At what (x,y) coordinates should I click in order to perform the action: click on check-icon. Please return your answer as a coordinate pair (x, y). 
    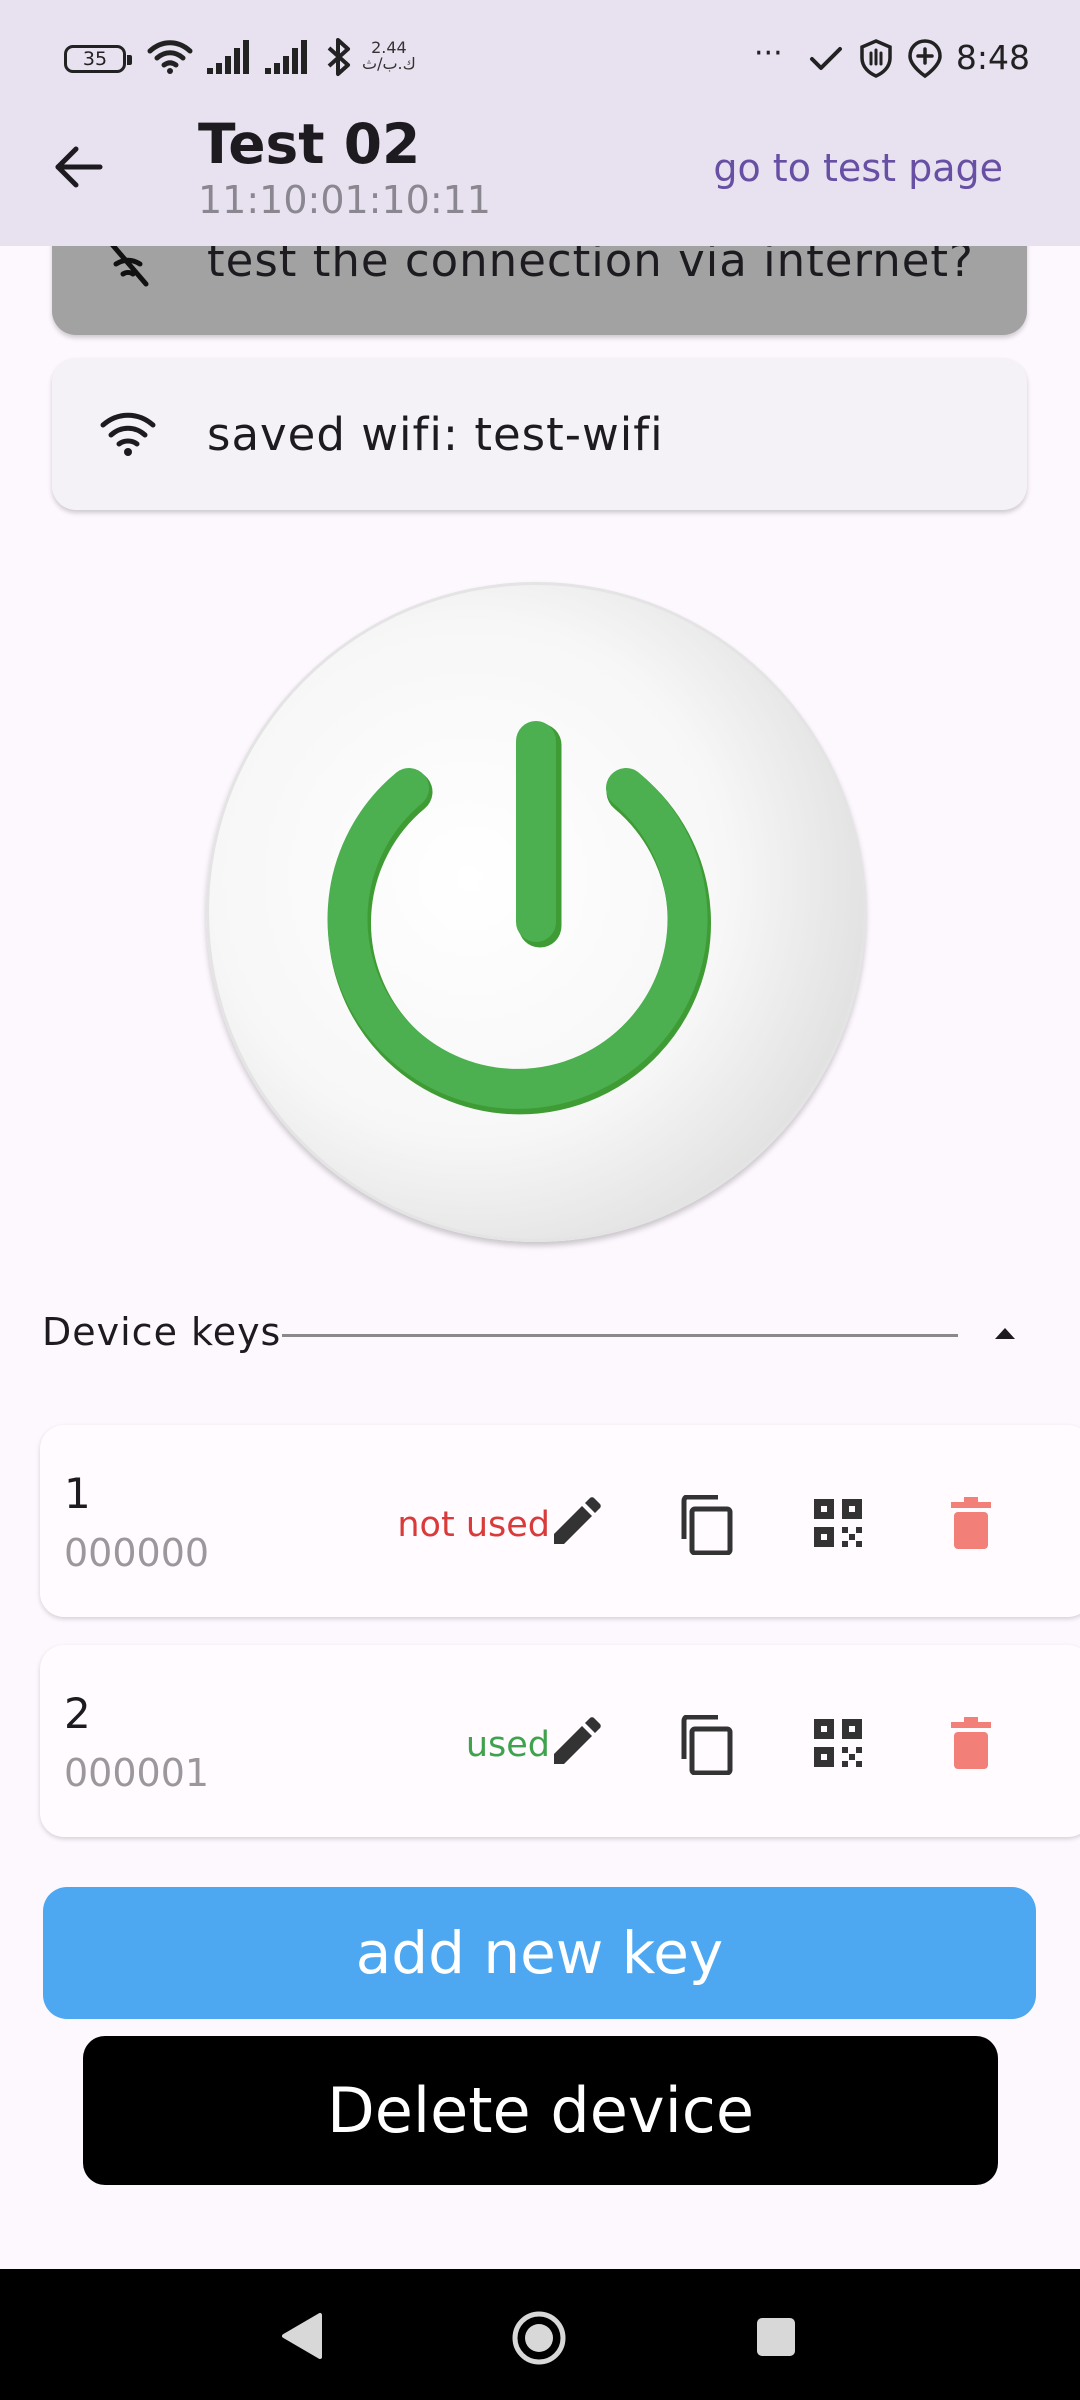
    Looking at the image, I should click on (826, 58).